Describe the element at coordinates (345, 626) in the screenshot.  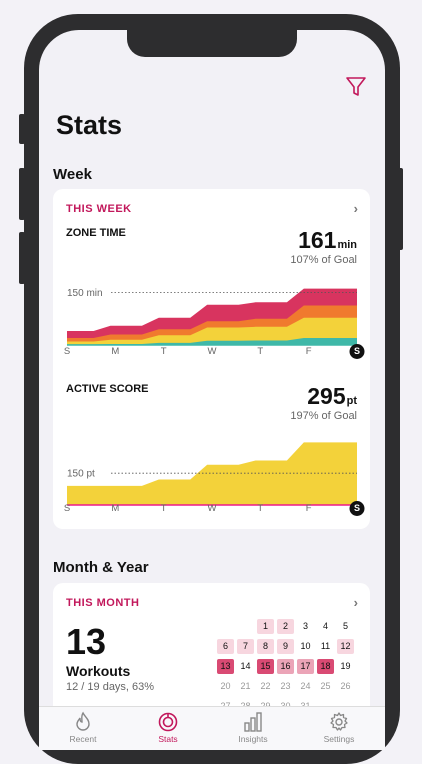
I see `calendar-day: 5` at that location.